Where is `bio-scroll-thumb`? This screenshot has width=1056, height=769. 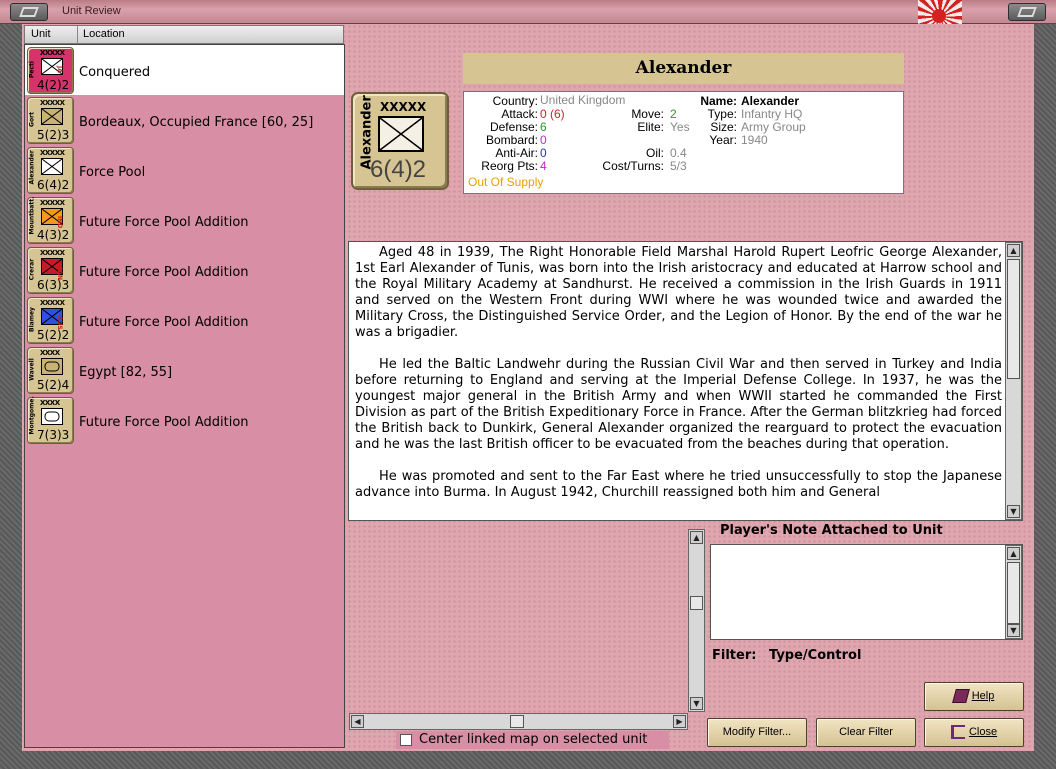 bio-scroll-thumb is located at coordinates (1013, 319).